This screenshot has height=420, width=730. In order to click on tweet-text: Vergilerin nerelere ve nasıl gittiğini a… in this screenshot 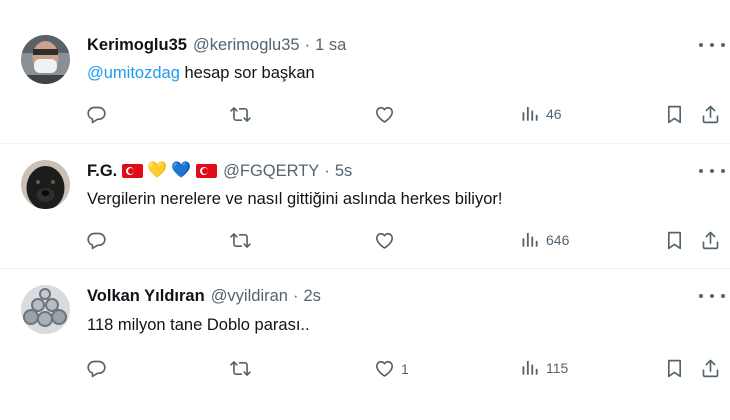, I will do `click(295, 199)`.